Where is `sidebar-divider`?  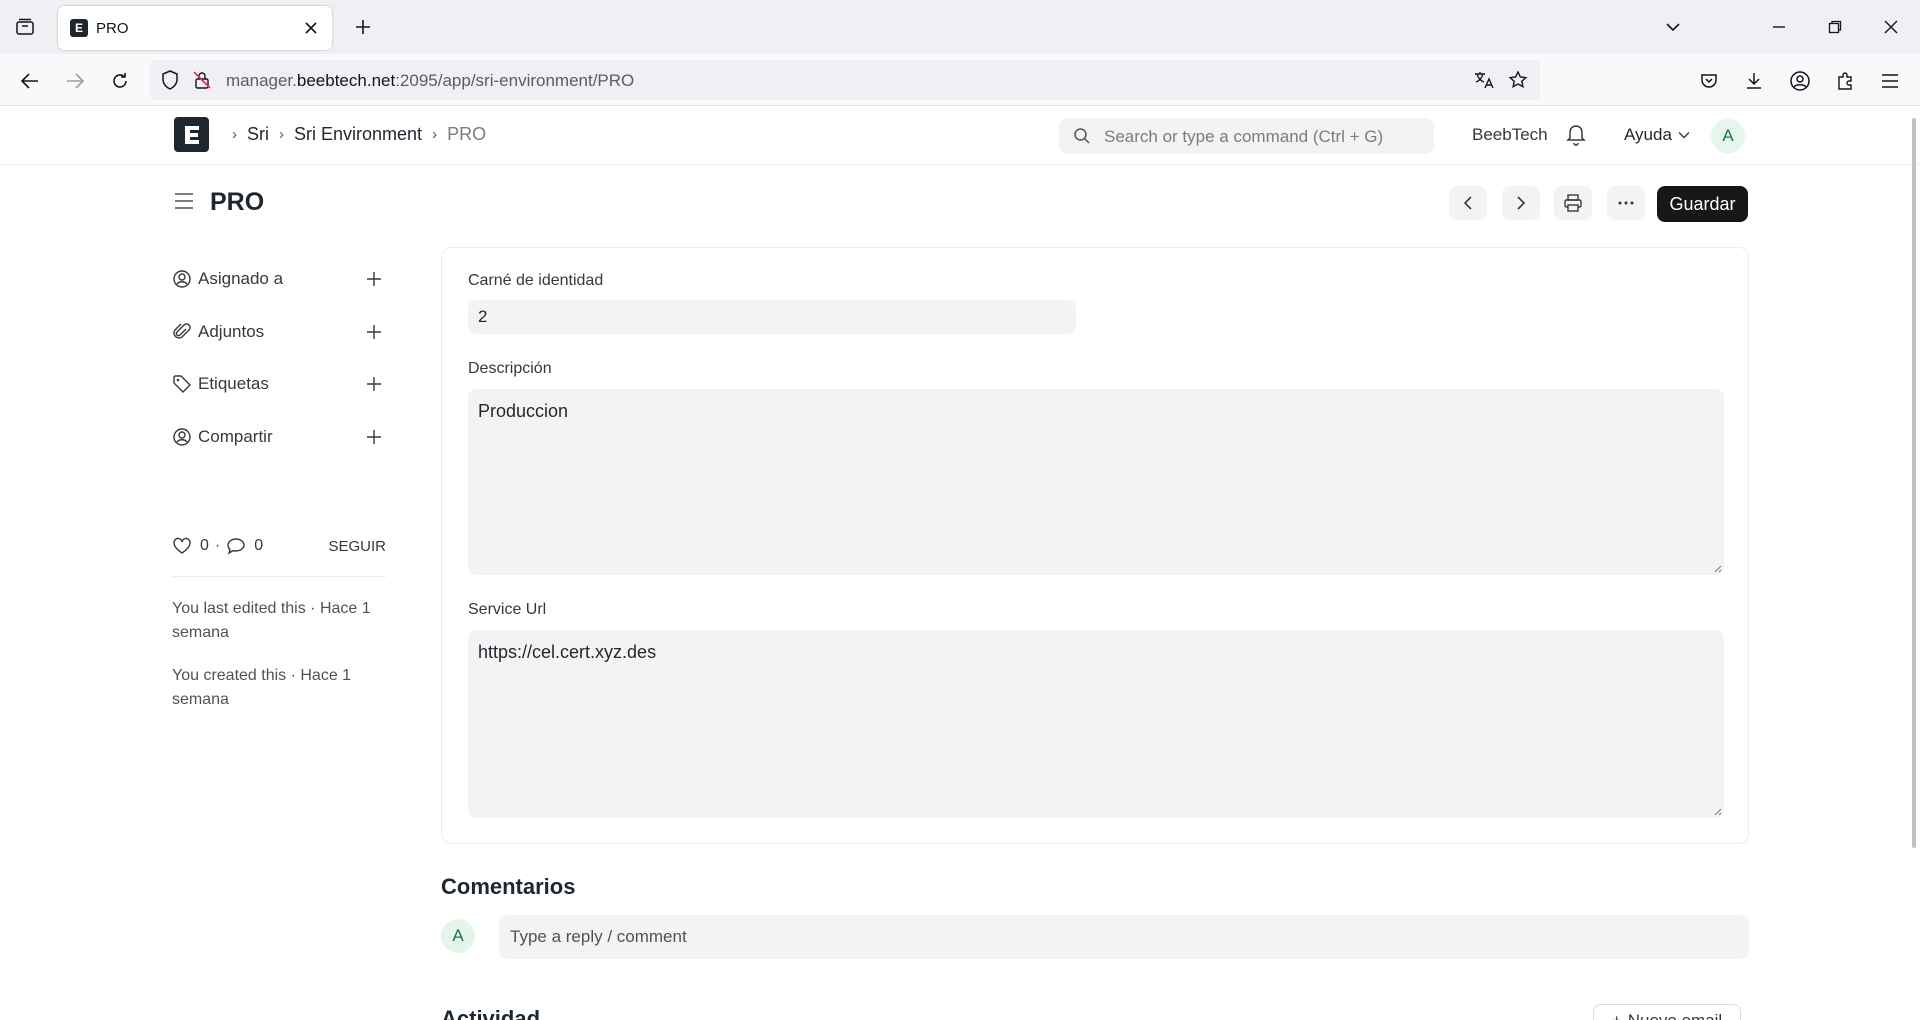
sidebar-divider is located at coordinates (279, 576).